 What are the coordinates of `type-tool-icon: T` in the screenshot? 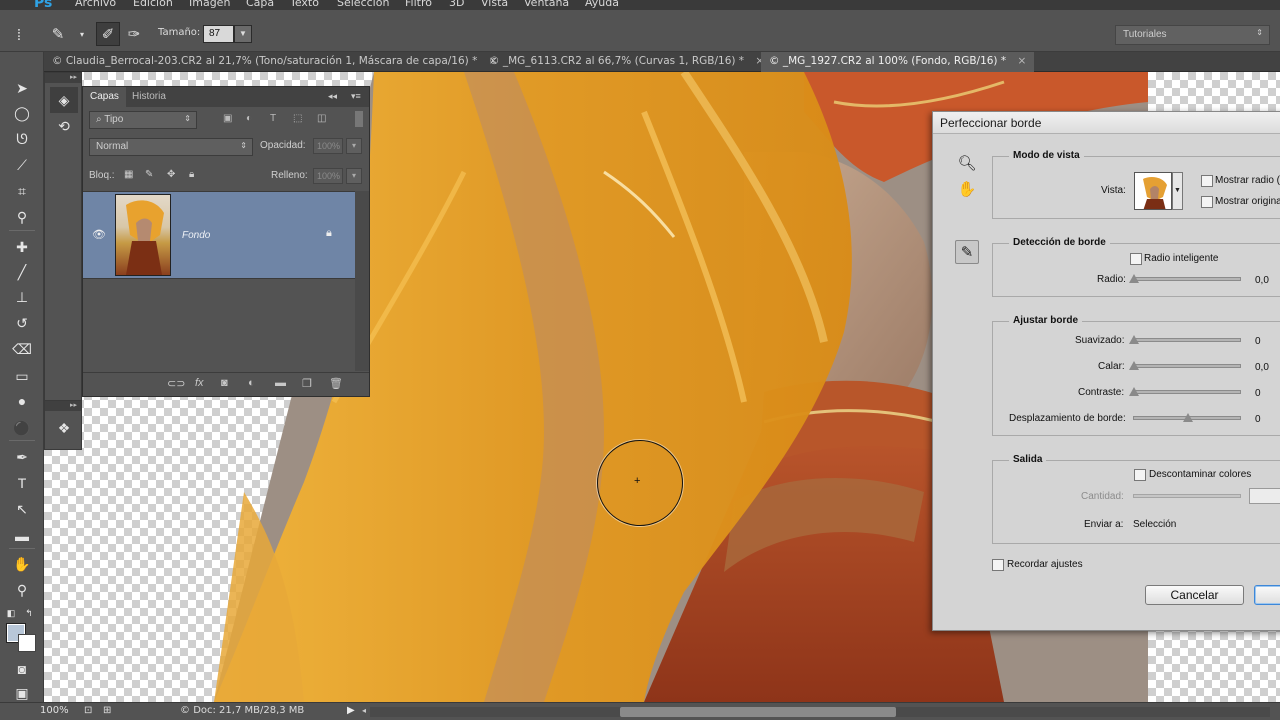 It's located at (22, 483).